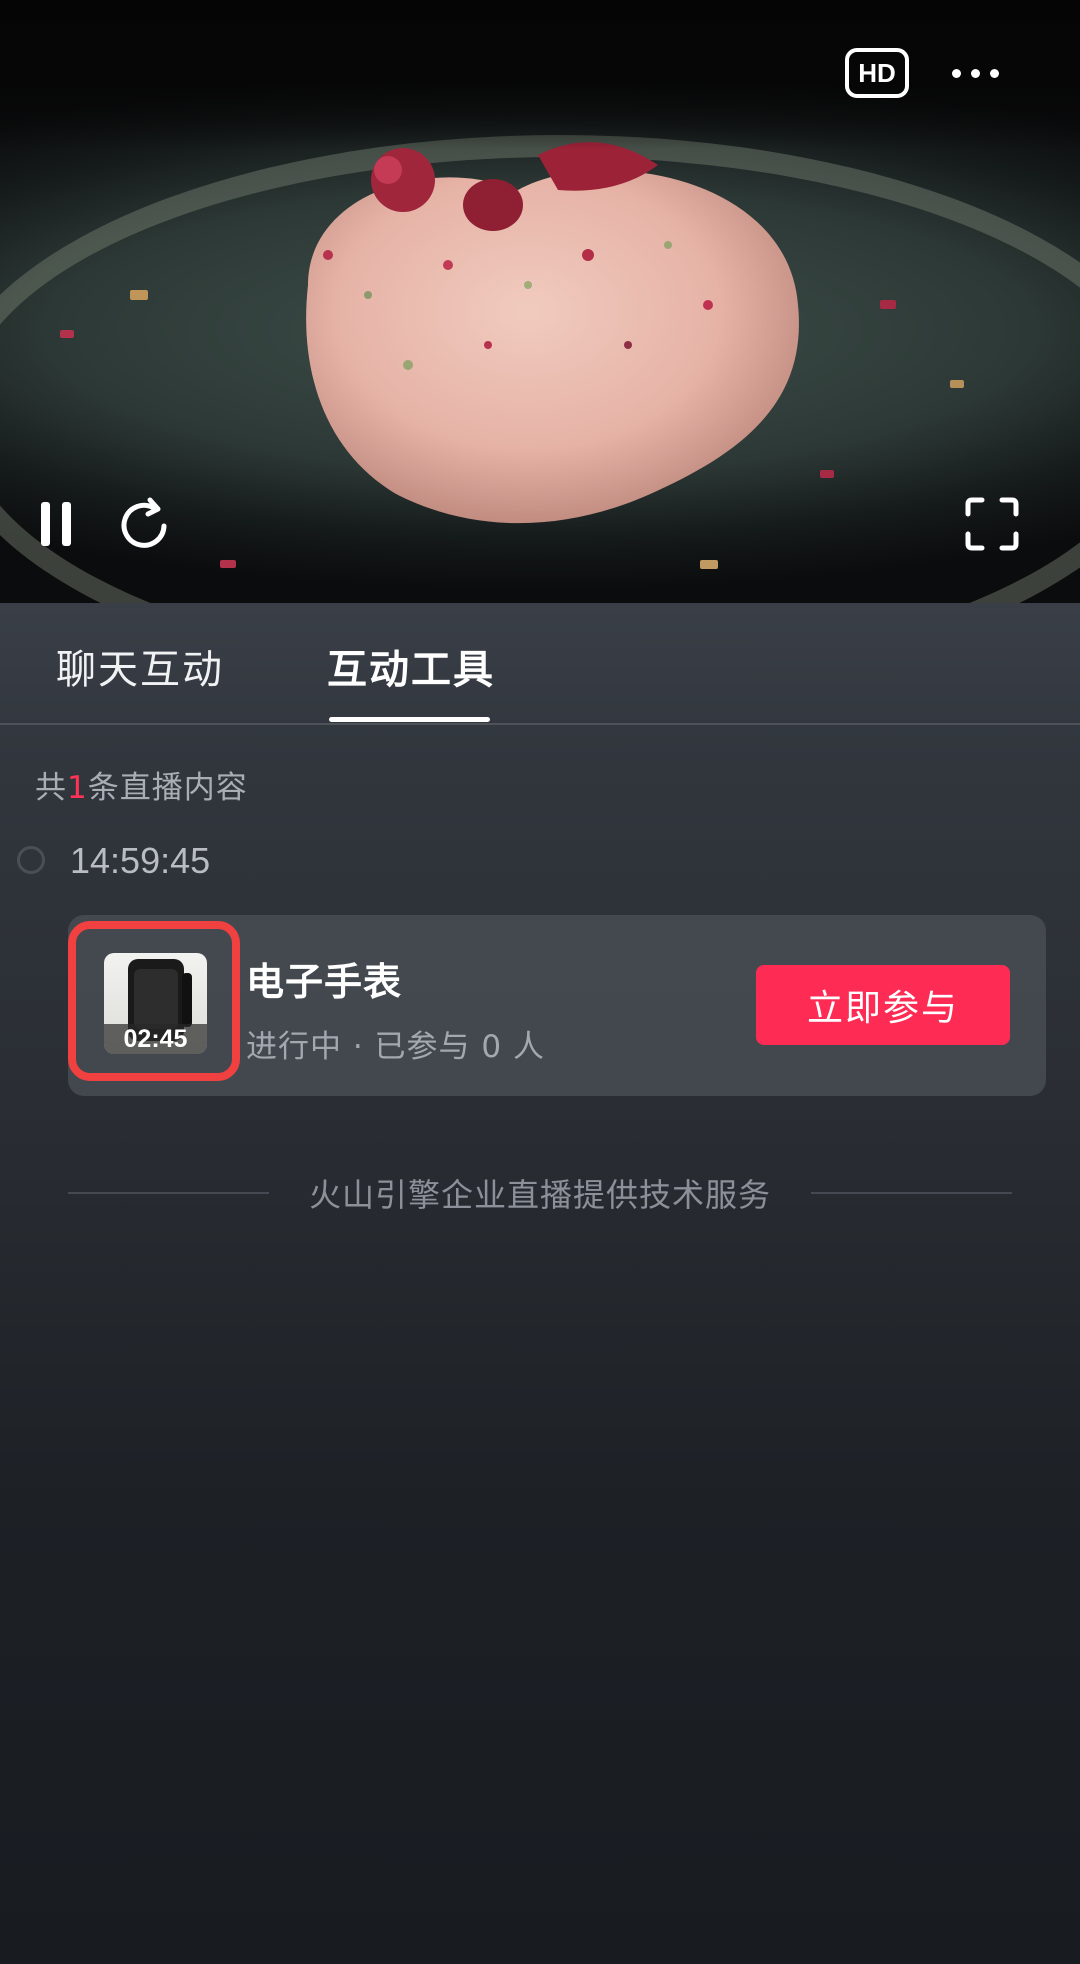 Image resolution: width=1080 pixels, height=1964 pixels. I want to click on footer-text: 火山引擎企业直播提供技术服务, so click(540, 1195).